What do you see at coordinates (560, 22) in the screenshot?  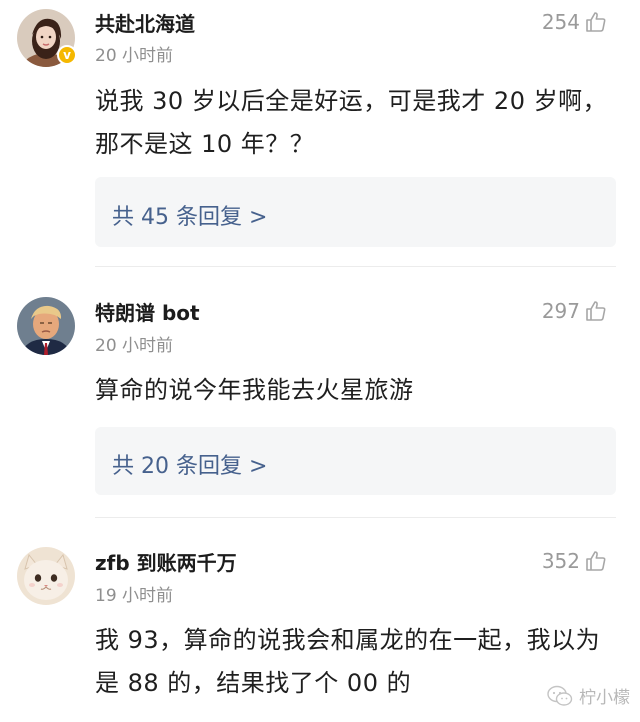 I see `like-count: 254` at bounding box center [560, 22].